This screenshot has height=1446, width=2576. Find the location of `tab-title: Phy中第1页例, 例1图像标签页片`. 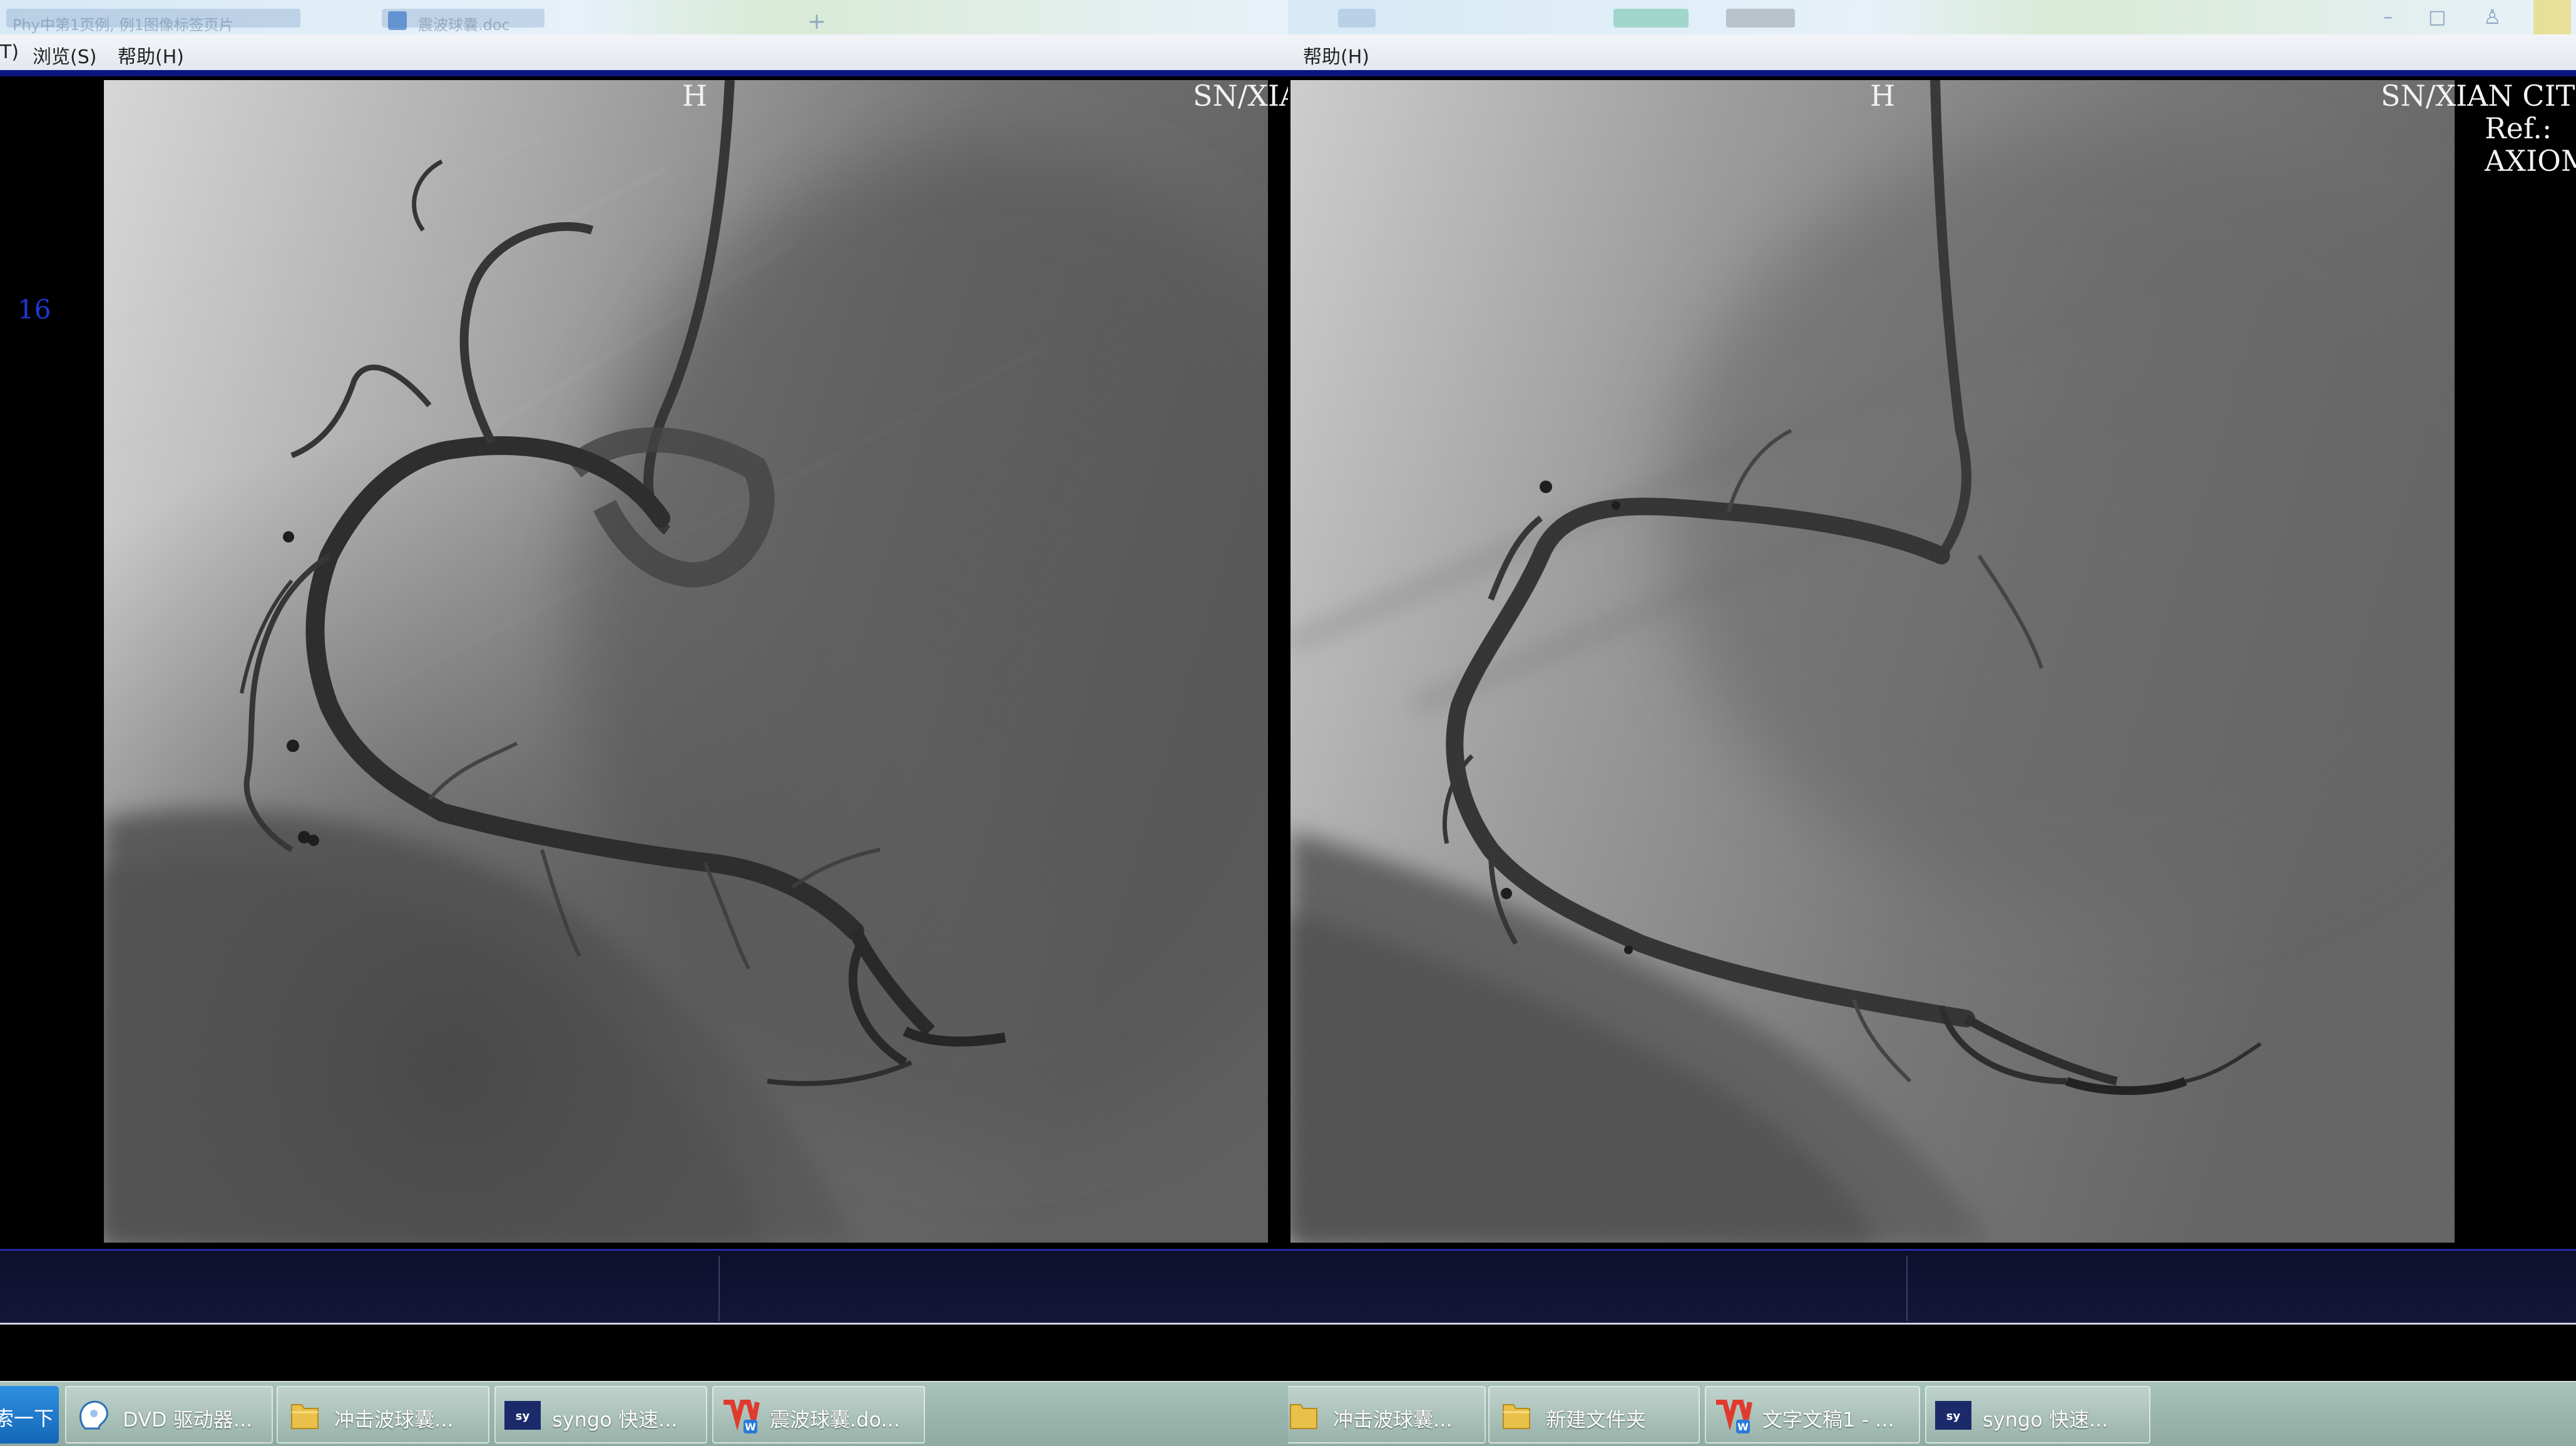

tab-title: Phy中第1页例, 例1图像标签页片 is located at coordinates (124, 25).